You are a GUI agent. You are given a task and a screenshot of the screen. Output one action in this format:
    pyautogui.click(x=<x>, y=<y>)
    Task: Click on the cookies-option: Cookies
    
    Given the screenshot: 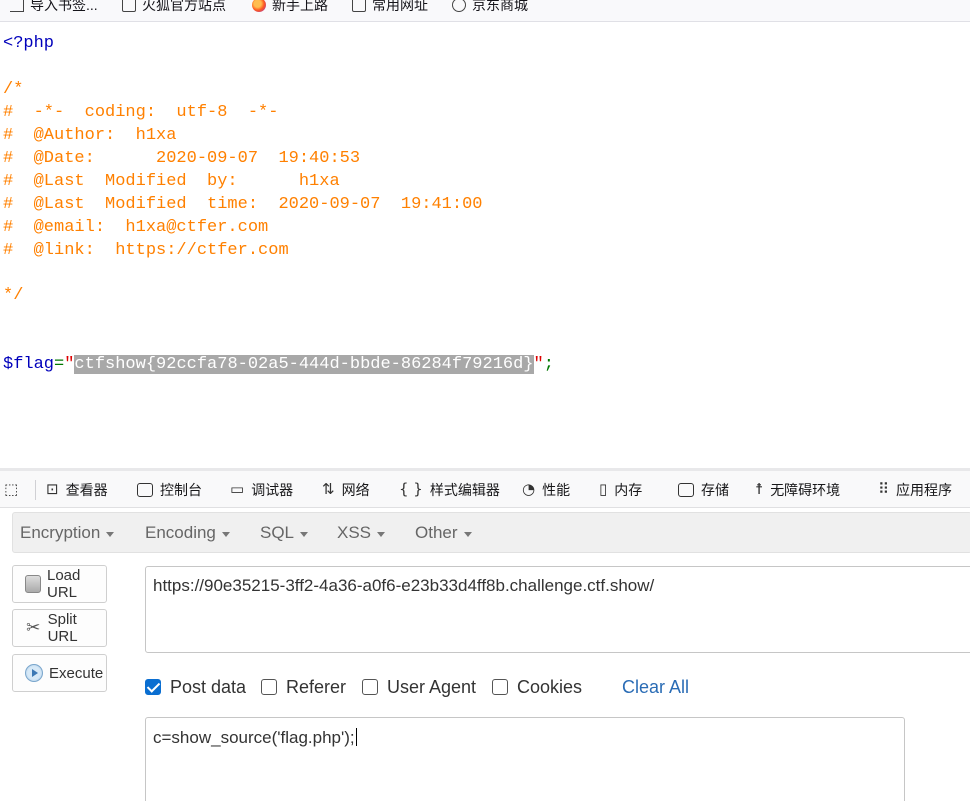 What is the action you would take?
    pyautogui.click(x=537, y=687)
    